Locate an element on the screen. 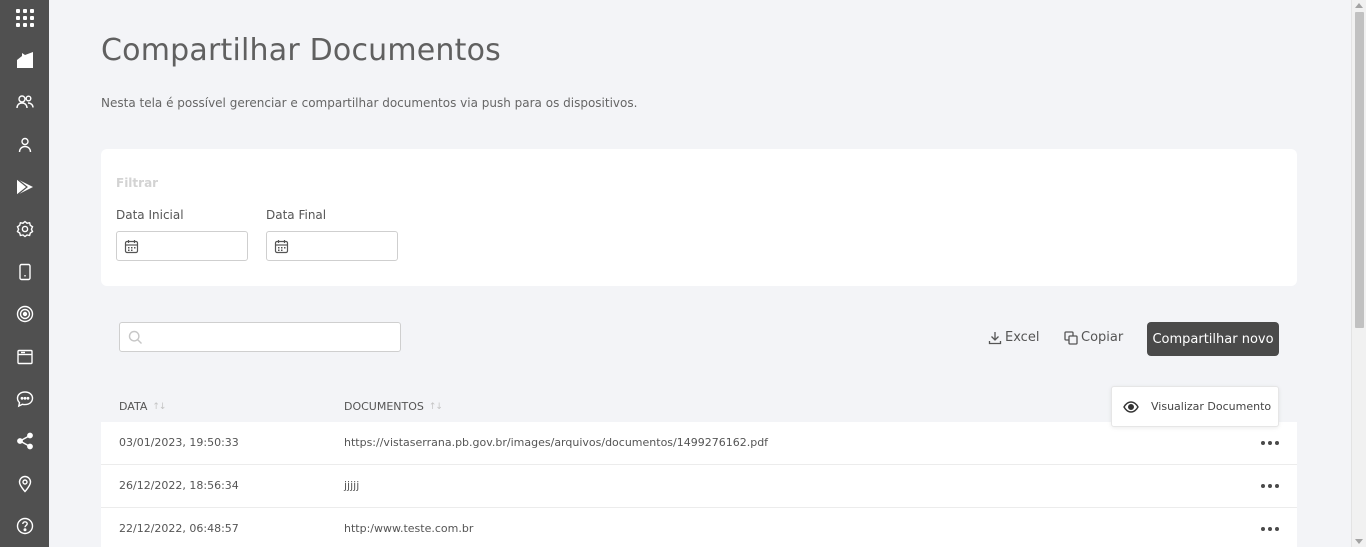  vertical-scrollbar is located at coordinates (1358, 273).